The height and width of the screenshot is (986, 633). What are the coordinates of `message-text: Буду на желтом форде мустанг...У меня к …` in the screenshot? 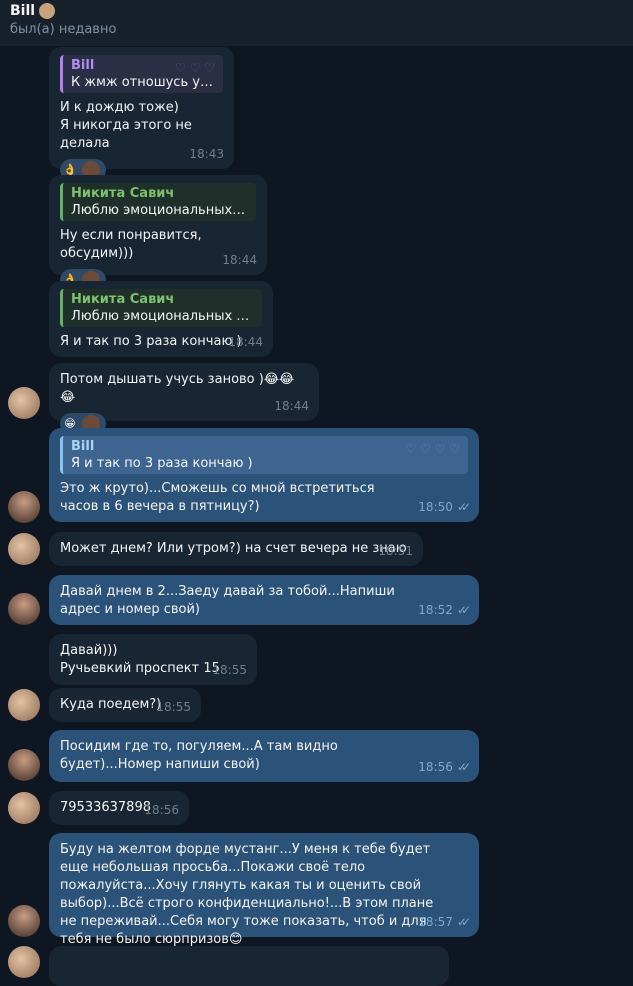 It's located at (247, 894).